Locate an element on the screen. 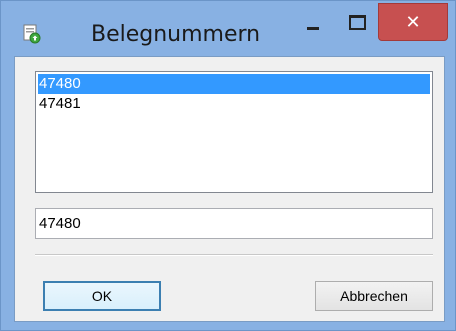 This screenshot has height=331, width=456. window-title: Belegnummern is located at coordinates (176, 34).